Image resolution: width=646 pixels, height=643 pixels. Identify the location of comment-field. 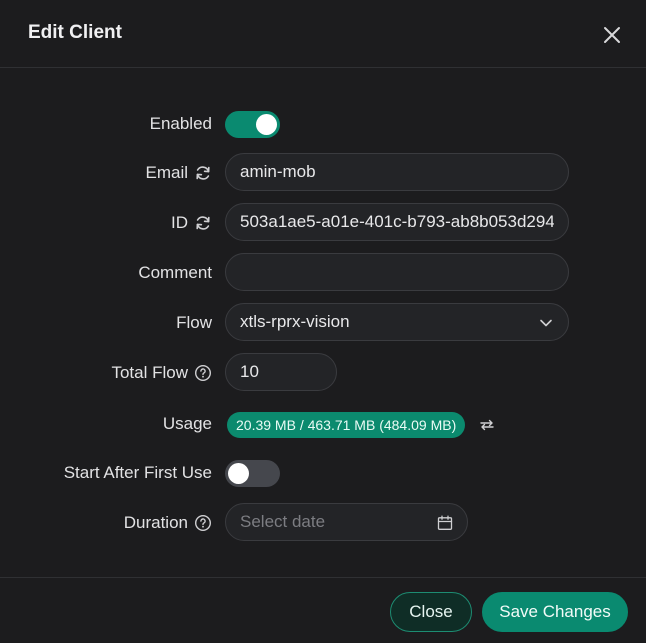
(397, 272).